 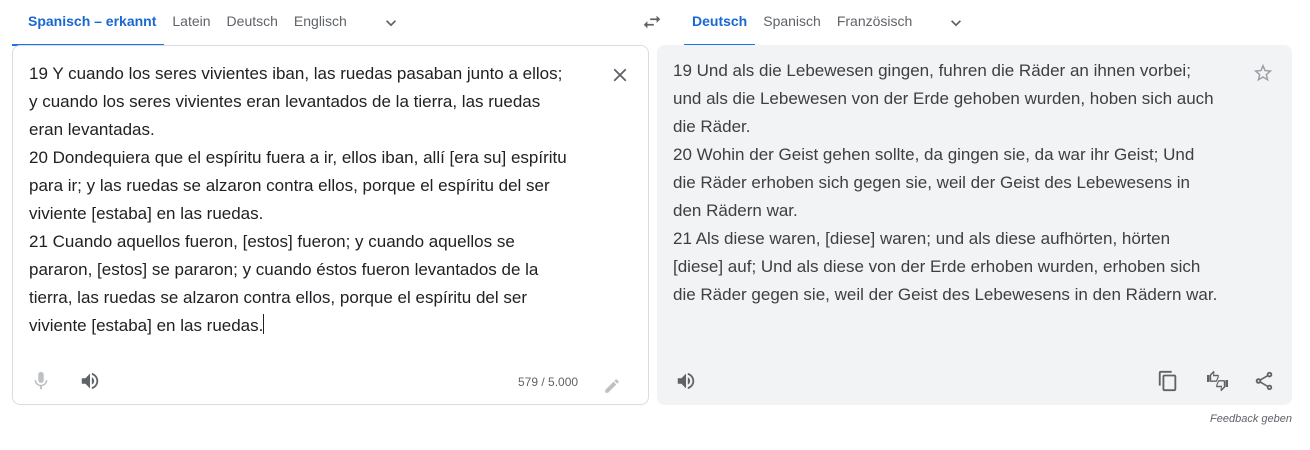 I want to click on close-icon, so click(x=620, y=75).